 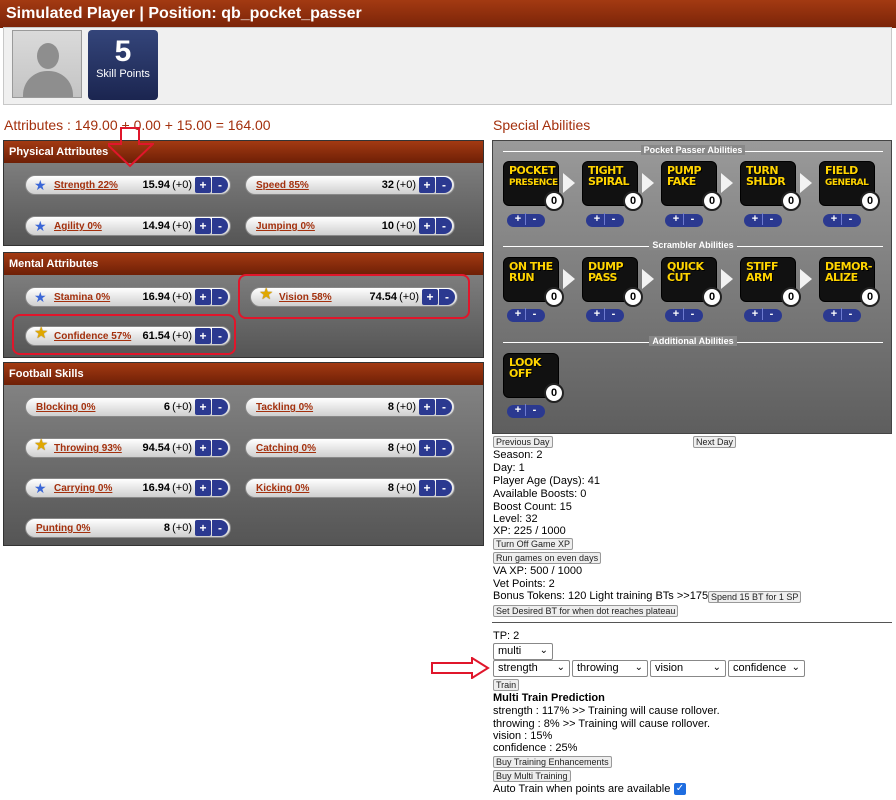 I want to click on ability-tight-spiral: TIGHT SPIRAL 0, so click(x=612, y=186).